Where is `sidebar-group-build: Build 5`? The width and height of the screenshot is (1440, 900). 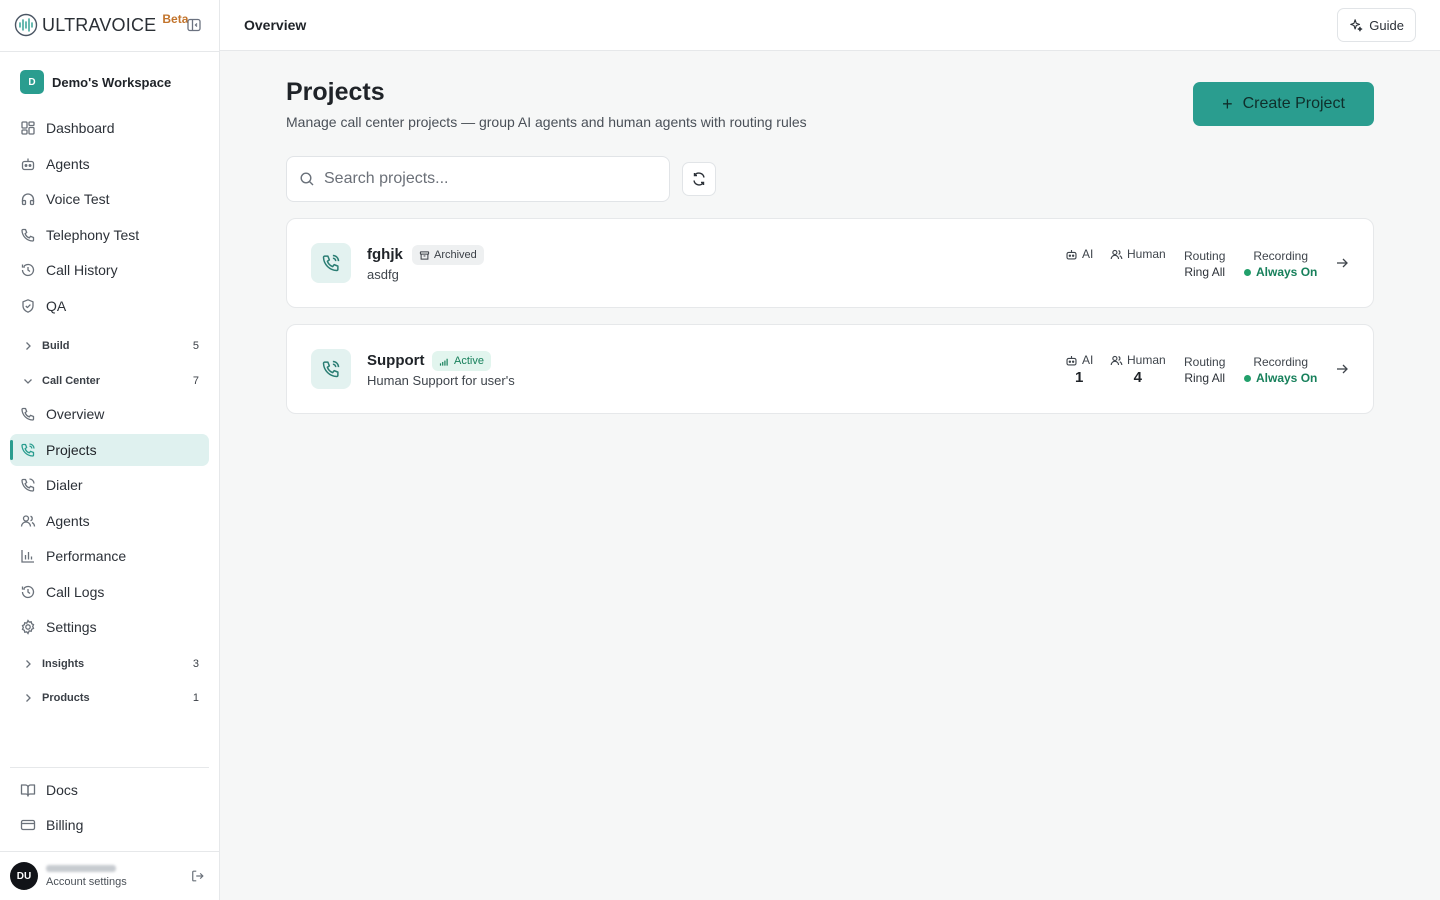
sidebar-group-build: Build 5 is located at coordinates (109, 346).